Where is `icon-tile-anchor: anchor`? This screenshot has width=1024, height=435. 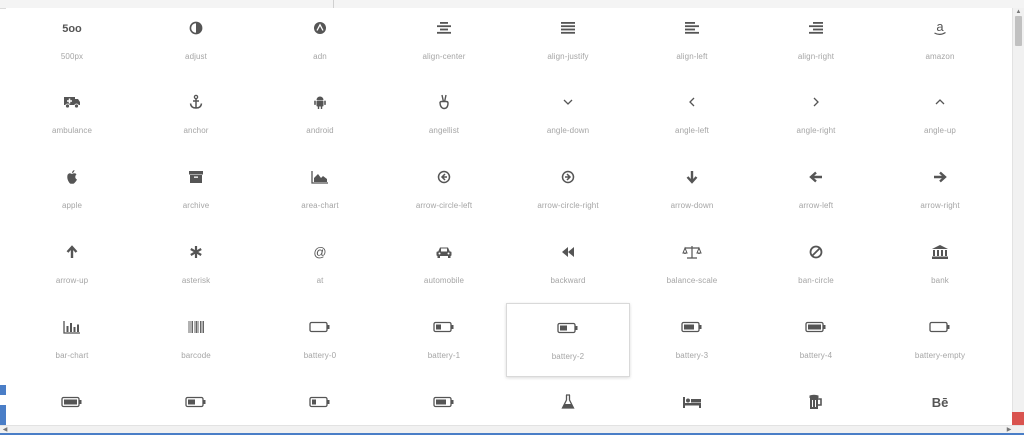 icon-tile-anchor: anchor is located at coordinates (196, 115).